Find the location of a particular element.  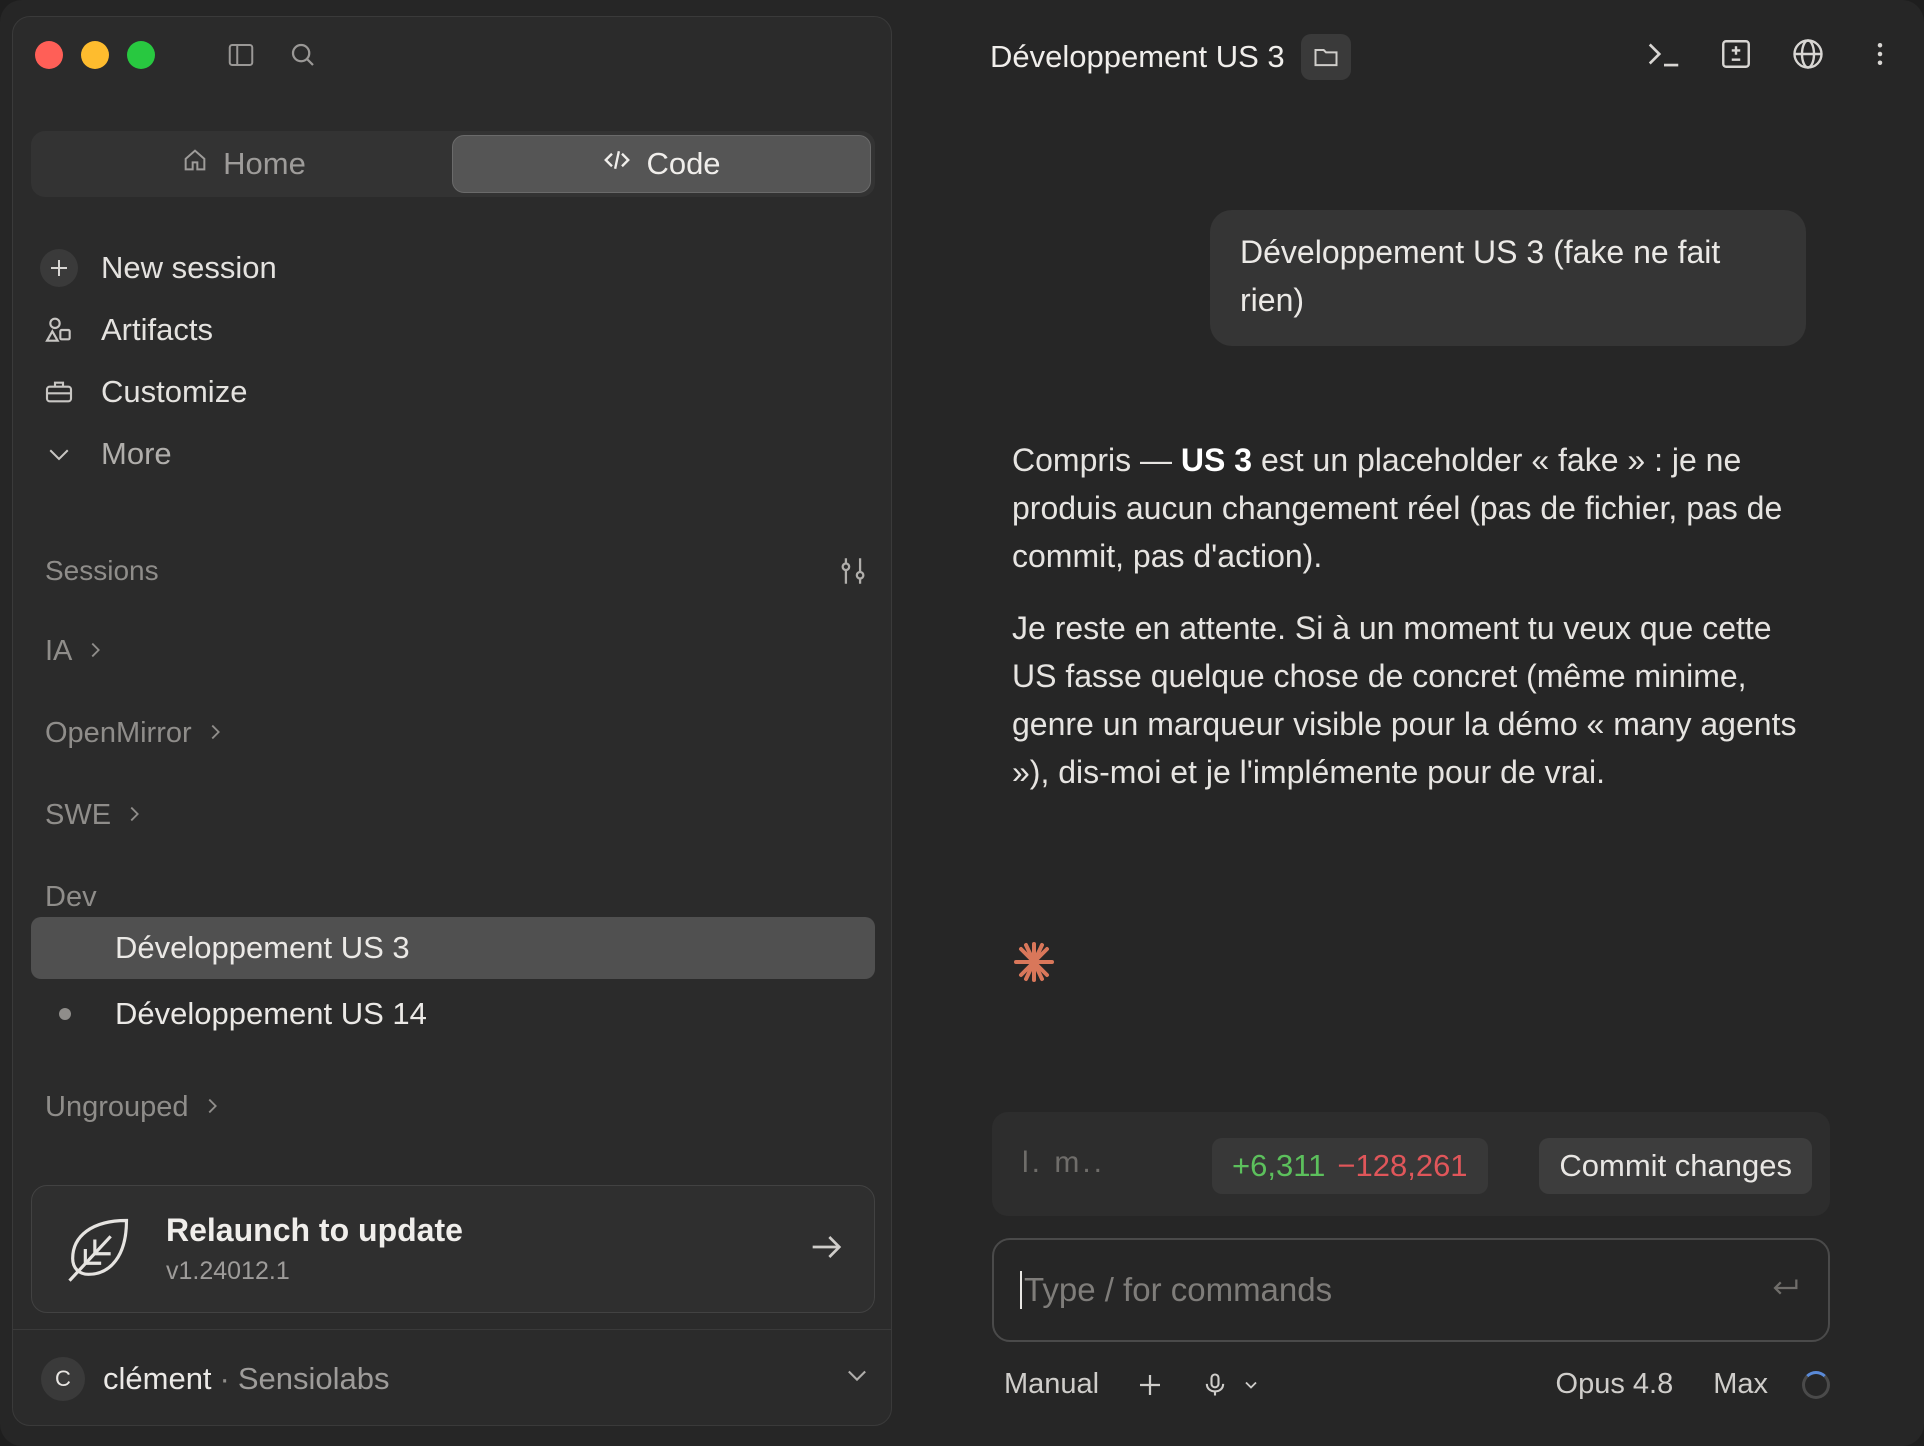

sidebar-nav: New session Artifacts Customize More is located at coordinates (158, 361).